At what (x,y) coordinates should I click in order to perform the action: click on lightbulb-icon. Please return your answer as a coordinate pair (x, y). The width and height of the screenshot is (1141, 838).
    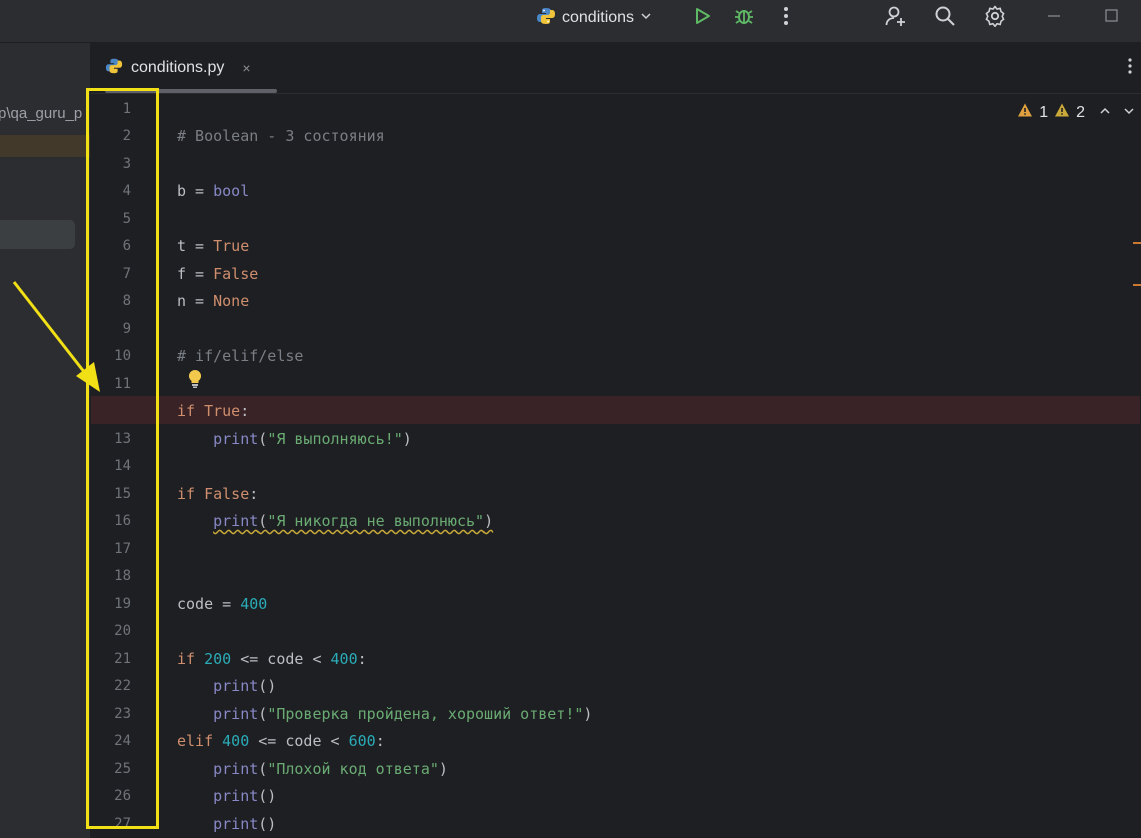
    Looking at the image, I should click on (195, 381).